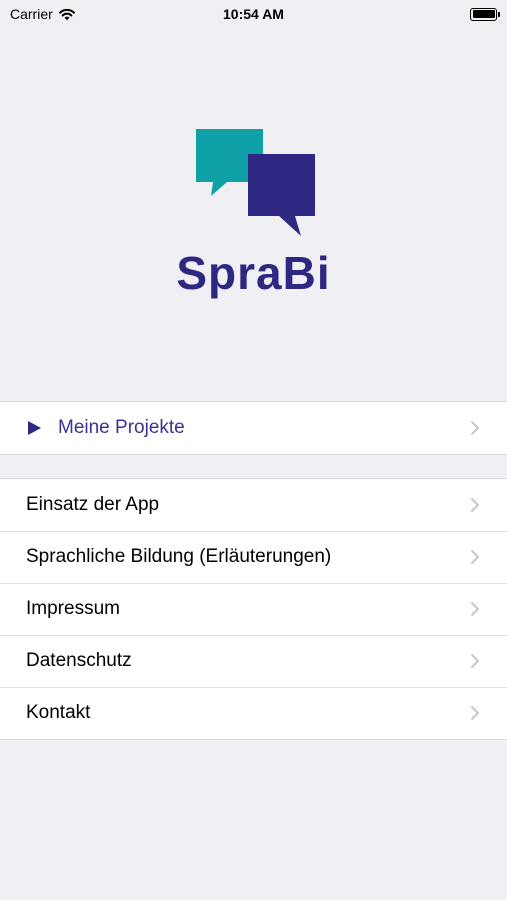 The image size is (507, 900). Describe the element at coordinates (121, 427) in the screenshot. I see `menu-item-label: Meine Projekte` at that location.